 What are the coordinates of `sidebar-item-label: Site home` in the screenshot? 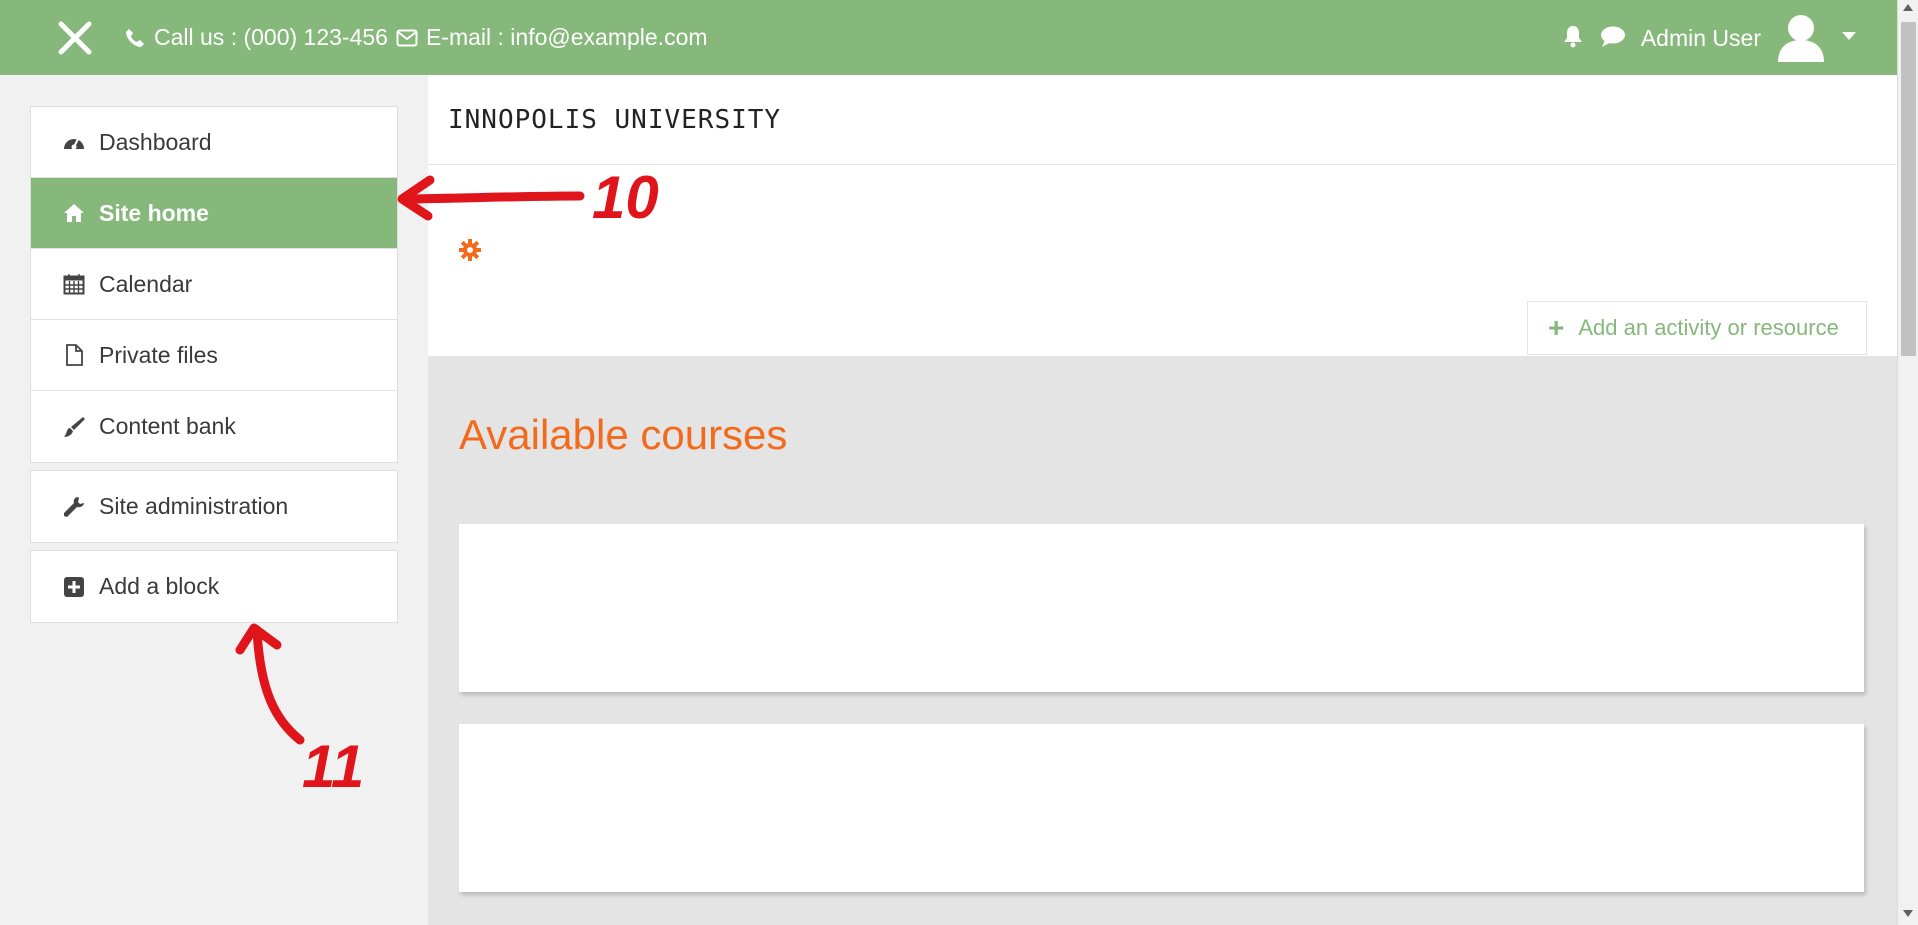 It's located at (154, 212).